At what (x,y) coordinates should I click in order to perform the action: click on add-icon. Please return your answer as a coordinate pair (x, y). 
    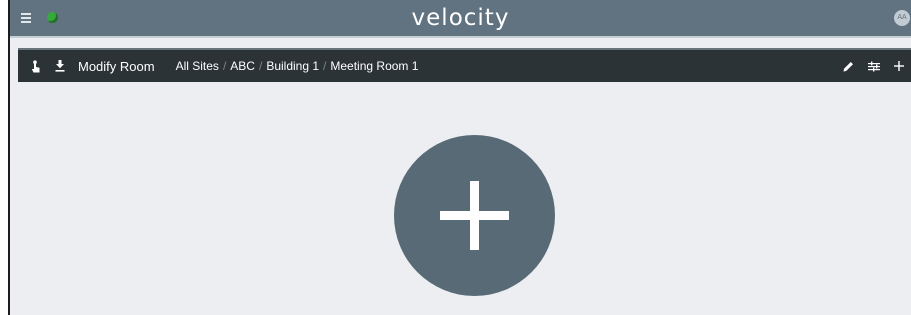
    Looking at the image, I should click on (899, 66).